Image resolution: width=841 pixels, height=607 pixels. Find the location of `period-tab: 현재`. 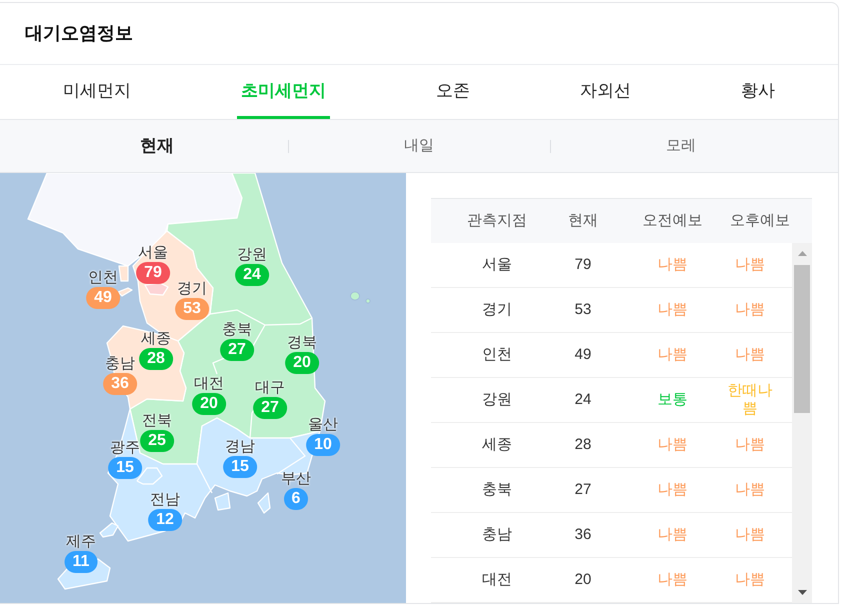

period-tab: 현재 is located at coordinates (157, 146).